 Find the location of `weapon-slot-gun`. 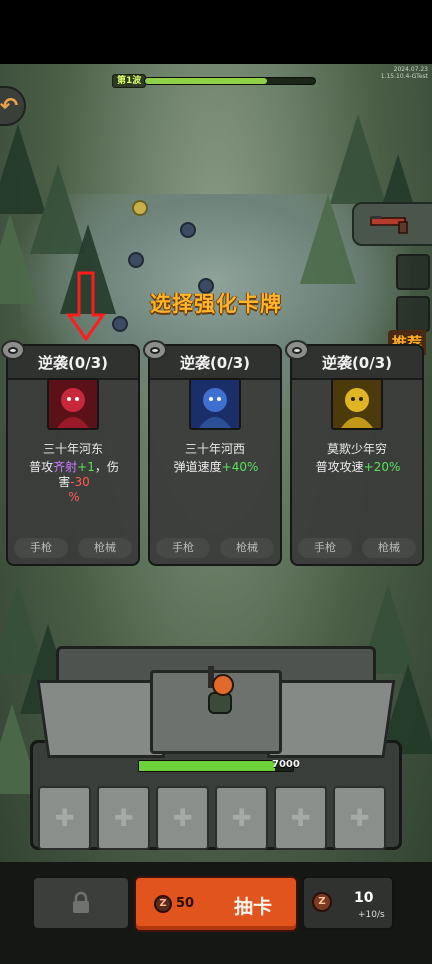

weapon-slot-gun is located at coordinates (392, 224).